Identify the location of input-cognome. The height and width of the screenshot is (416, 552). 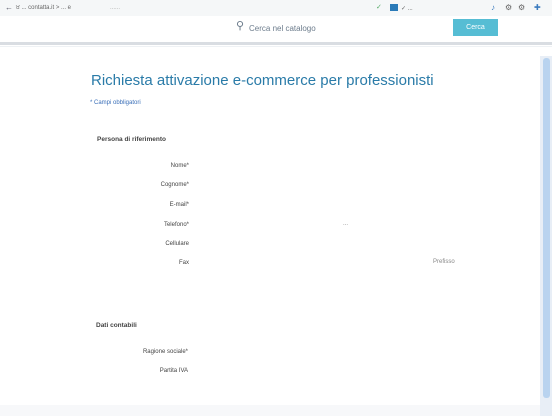
(280, 185).